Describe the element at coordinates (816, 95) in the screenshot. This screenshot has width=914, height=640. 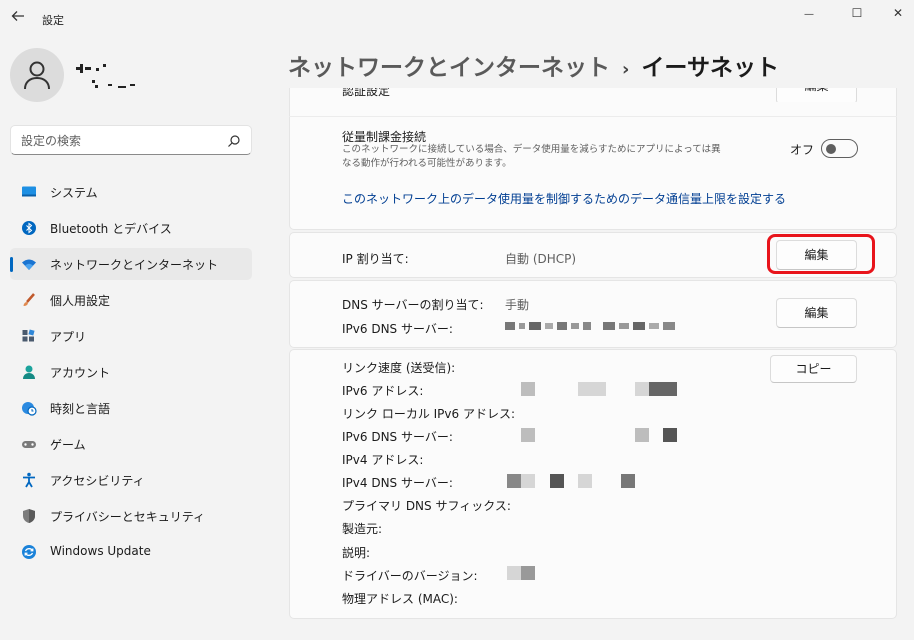
I see `auth-edit-button: 編集` at that location.